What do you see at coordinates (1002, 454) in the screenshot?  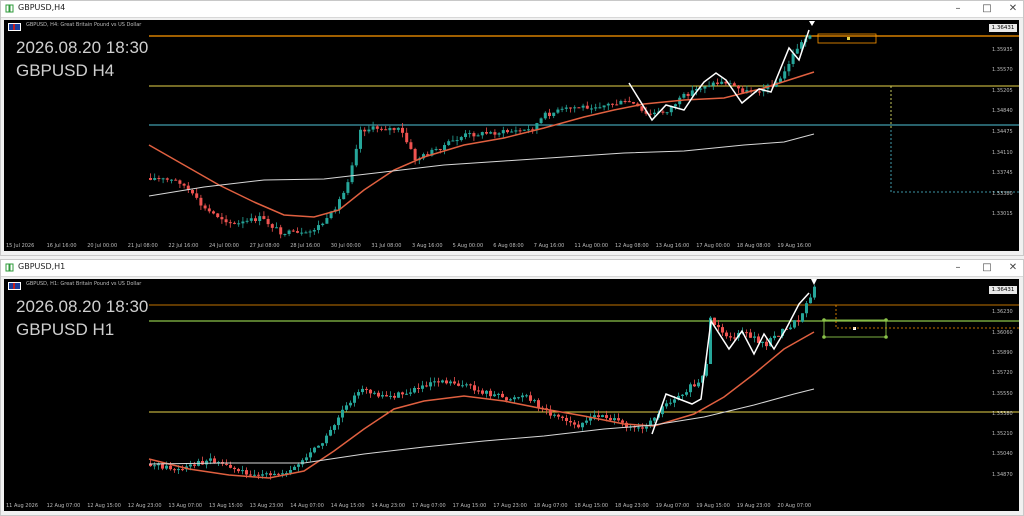 I see `price-tick-label: 1.35040` at bounding box center [1002, 454].